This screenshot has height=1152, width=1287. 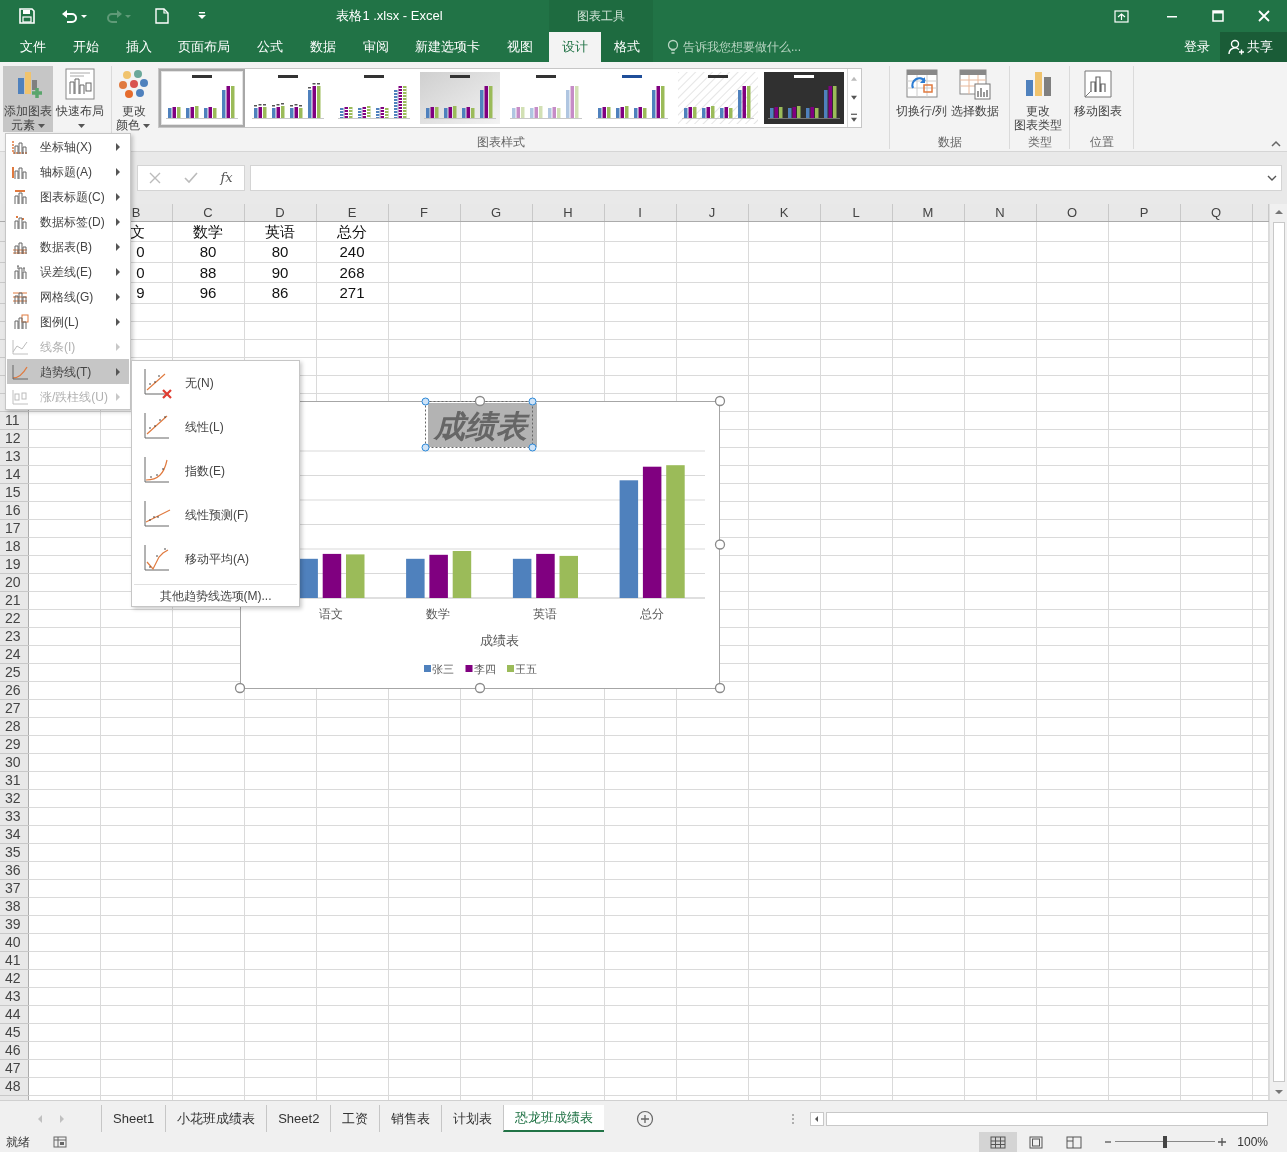 I want to click on legend-label: 李四, so click(x=484, y=669).